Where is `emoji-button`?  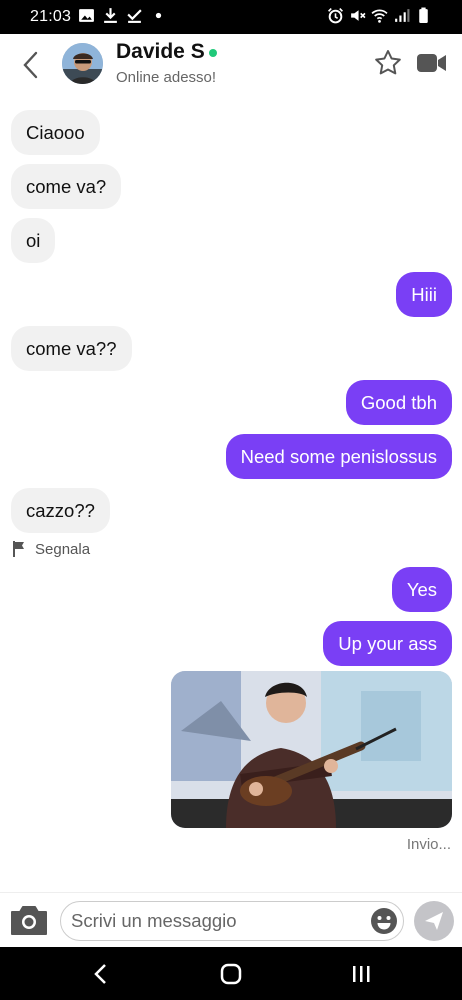
emoji-button is located at coordinates (384, 921).